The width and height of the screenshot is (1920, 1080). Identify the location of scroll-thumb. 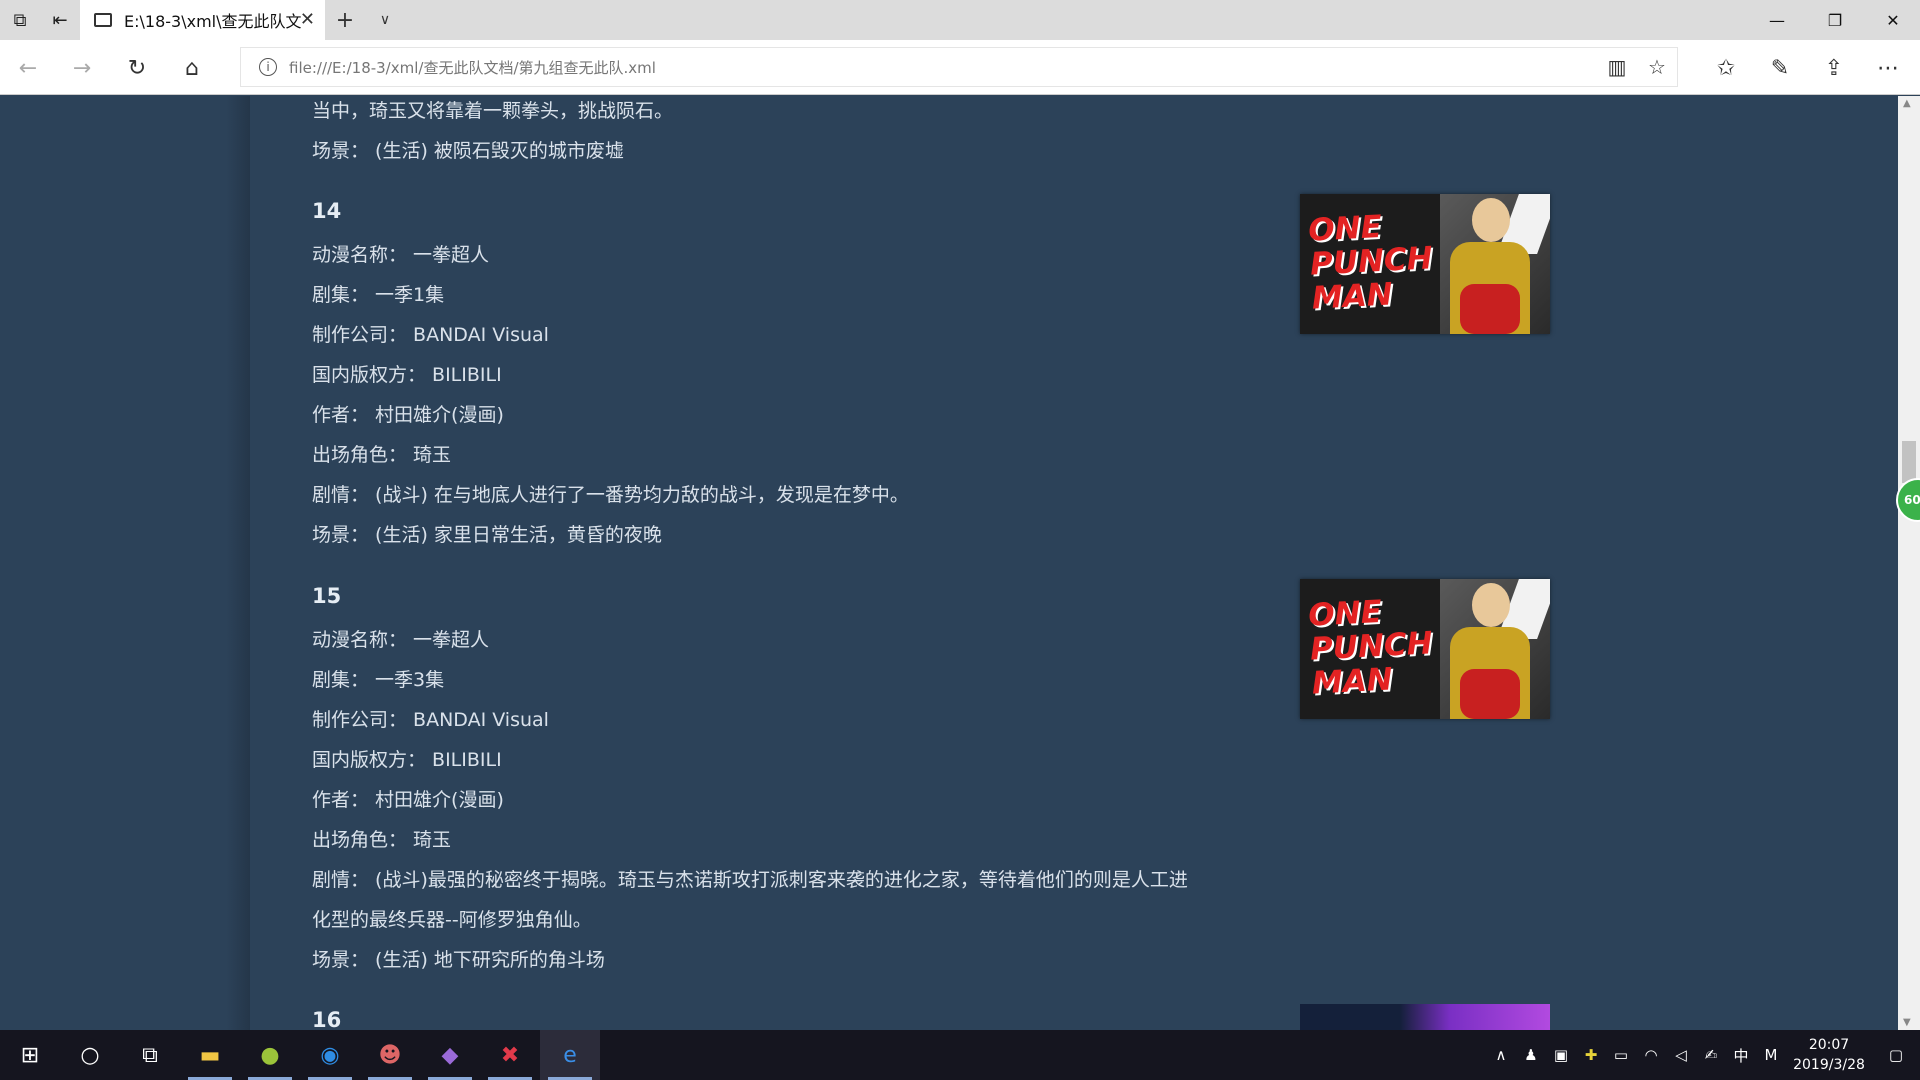
(1909, 462).